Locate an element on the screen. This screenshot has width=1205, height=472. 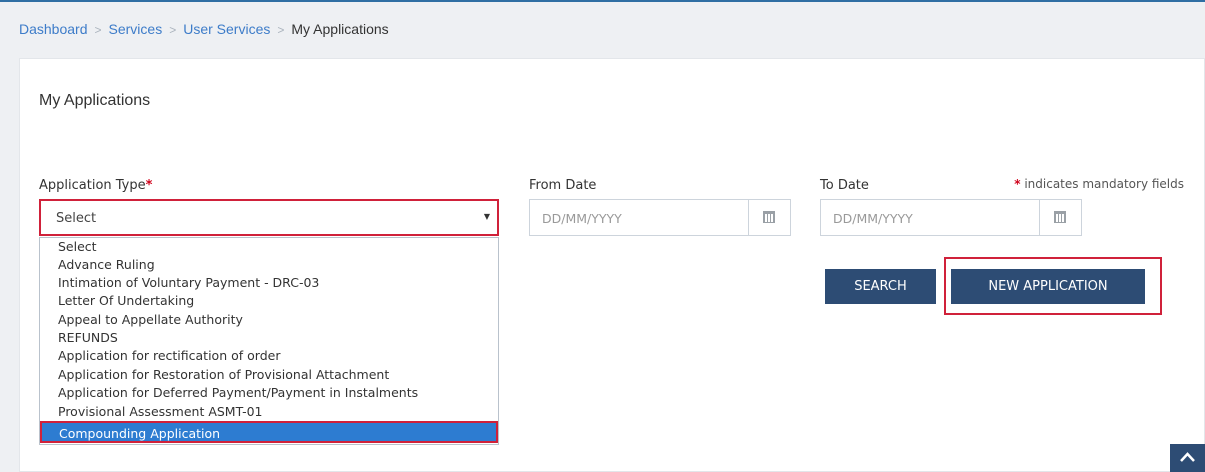
dropdown-option: REFUNDS is located at coordinates (88, 337).